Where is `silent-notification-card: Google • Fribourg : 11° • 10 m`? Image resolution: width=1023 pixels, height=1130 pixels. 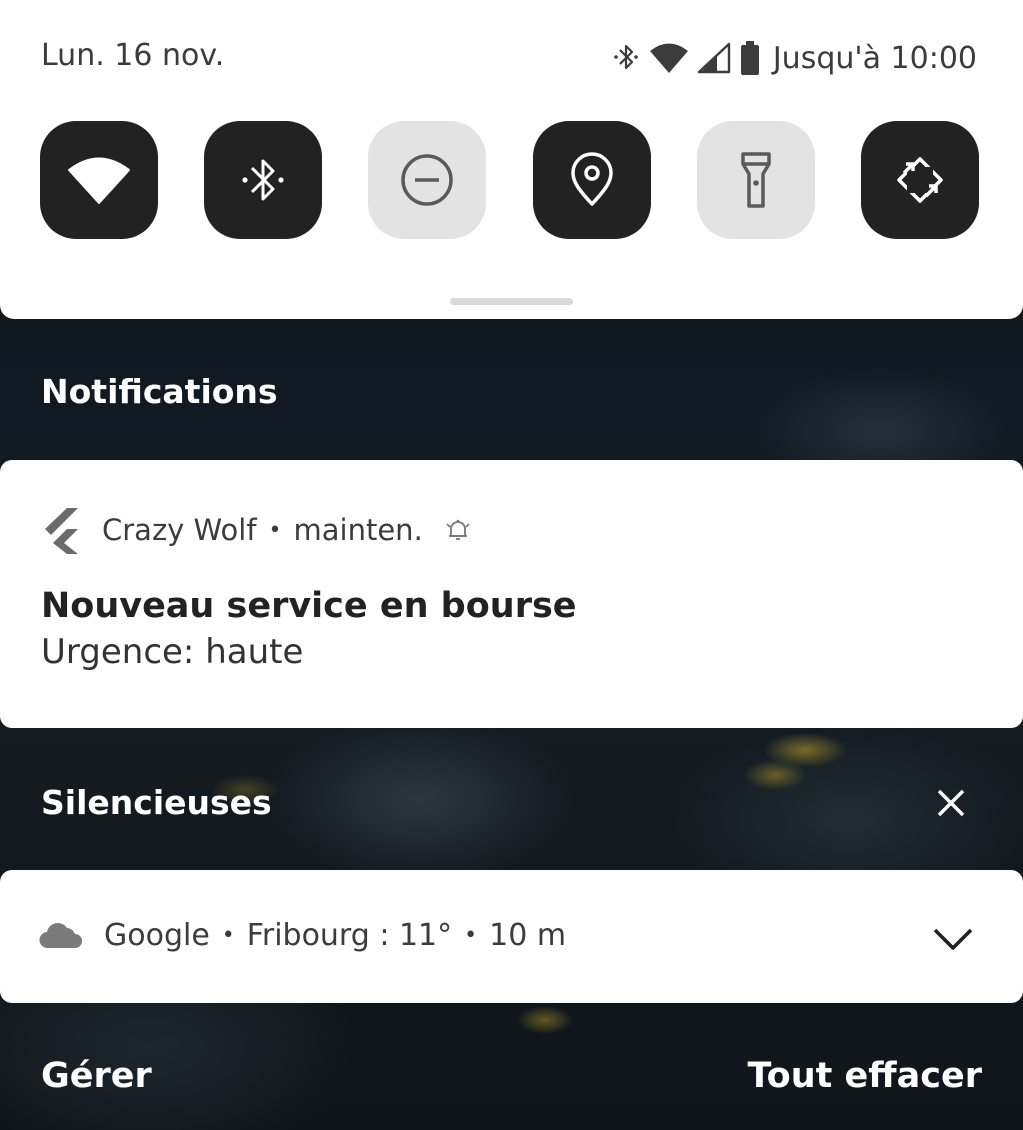
silent-notification-card: Google • Fribourg : 11° • 10 m is located at coordinates (511, 936).